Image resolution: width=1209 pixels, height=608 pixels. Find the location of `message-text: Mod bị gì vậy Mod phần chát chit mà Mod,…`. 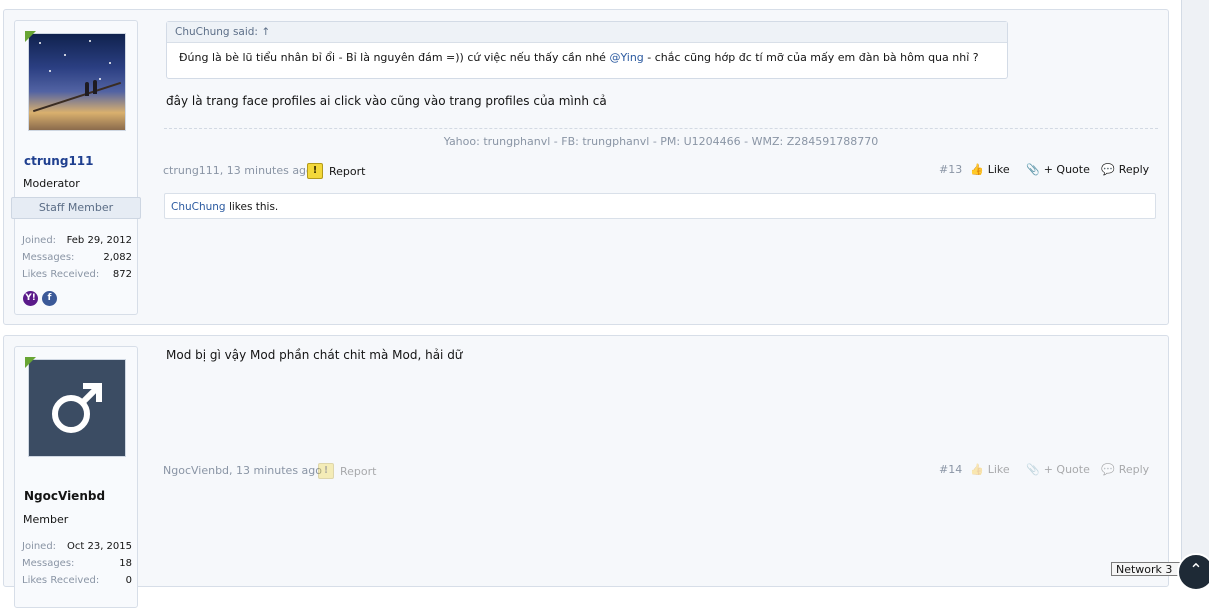

message-text: Mod bị gì vậy Mod phần chát chit mà Mod,… is located at coordinates (314, 355).